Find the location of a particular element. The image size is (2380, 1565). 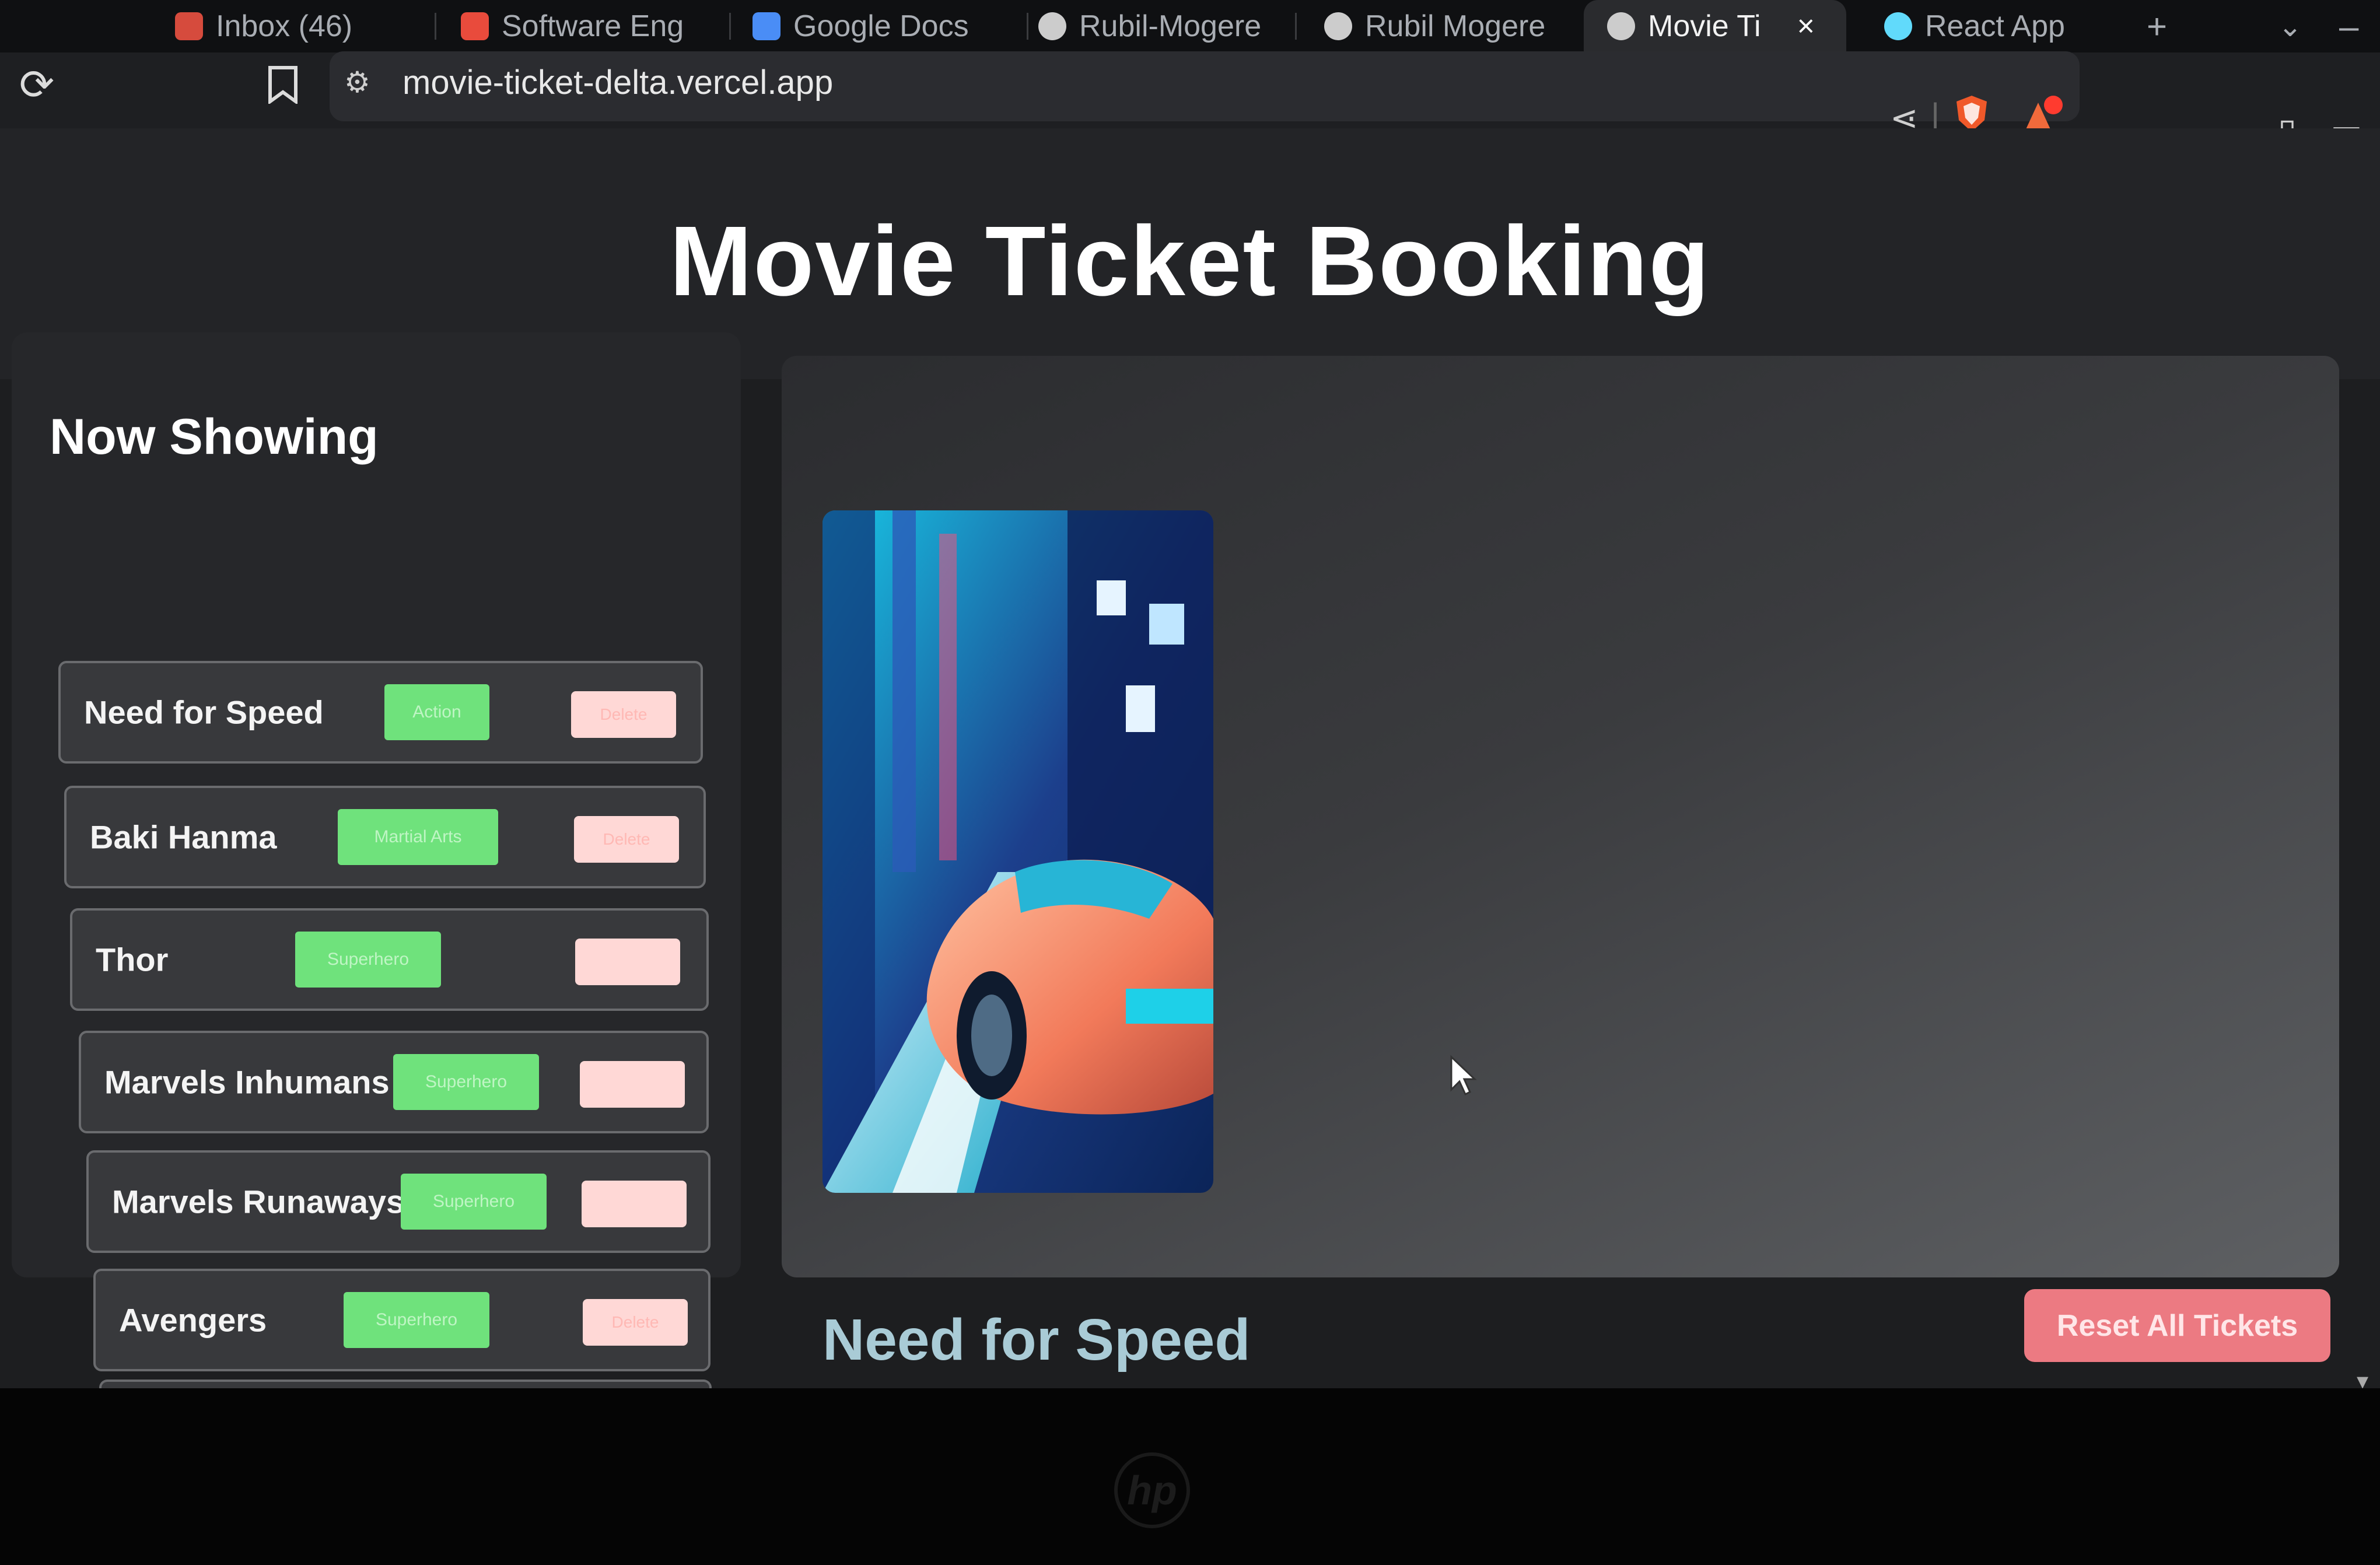

movie-item-marvels-runaways: Marvels Runaways Superhero is located at coordinates (398, 1201).